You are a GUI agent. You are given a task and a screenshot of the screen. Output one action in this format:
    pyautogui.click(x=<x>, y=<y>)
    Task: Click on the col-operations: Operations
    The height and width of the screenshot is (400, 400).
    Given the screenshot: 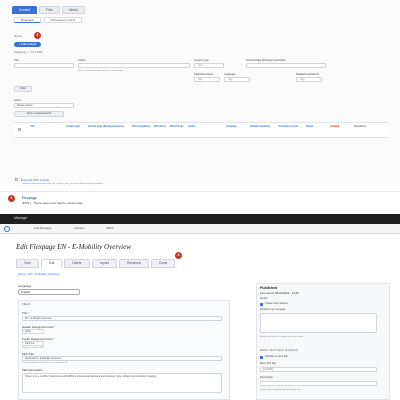 What is the action you would take?
    pyautogui.click(x=360, y=127)
    